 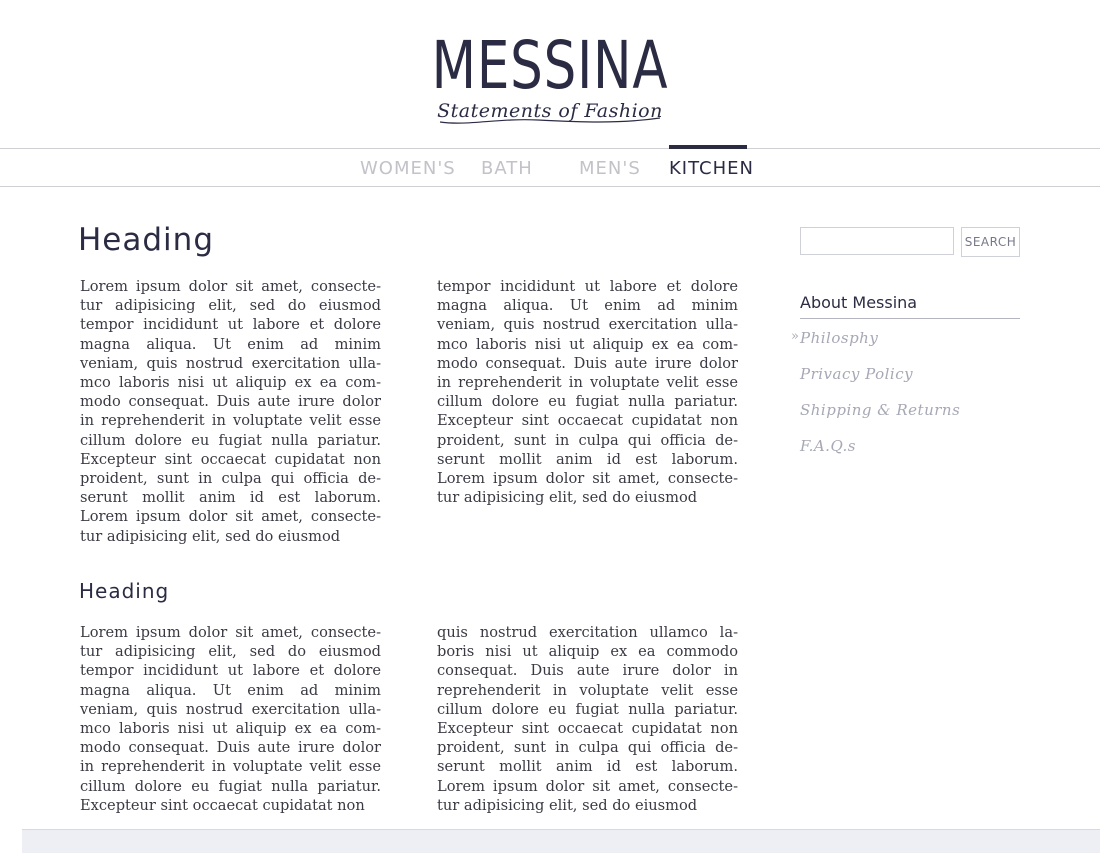 I want to click on sidebar-link-shipping-returns: Shipping & Returns, so click(x=880, y=410).